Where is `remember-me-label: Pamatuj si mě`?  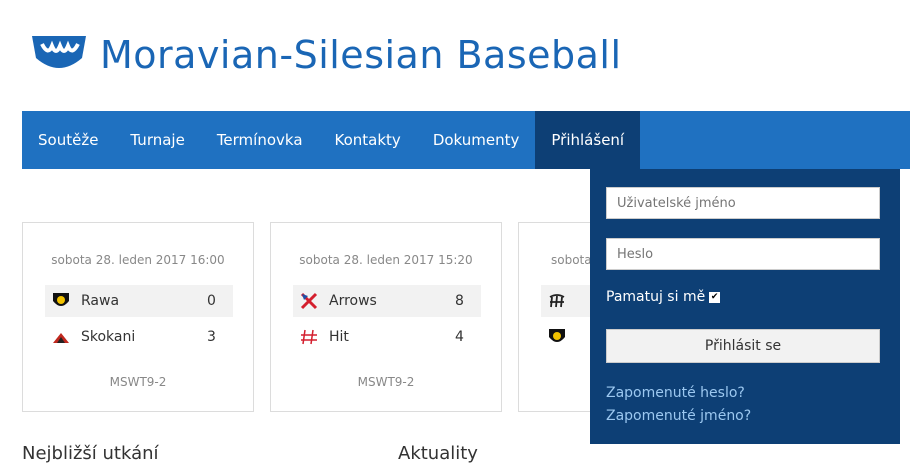
remember-me-label: Pamatuj si mě is located at coordinates (656, 297).